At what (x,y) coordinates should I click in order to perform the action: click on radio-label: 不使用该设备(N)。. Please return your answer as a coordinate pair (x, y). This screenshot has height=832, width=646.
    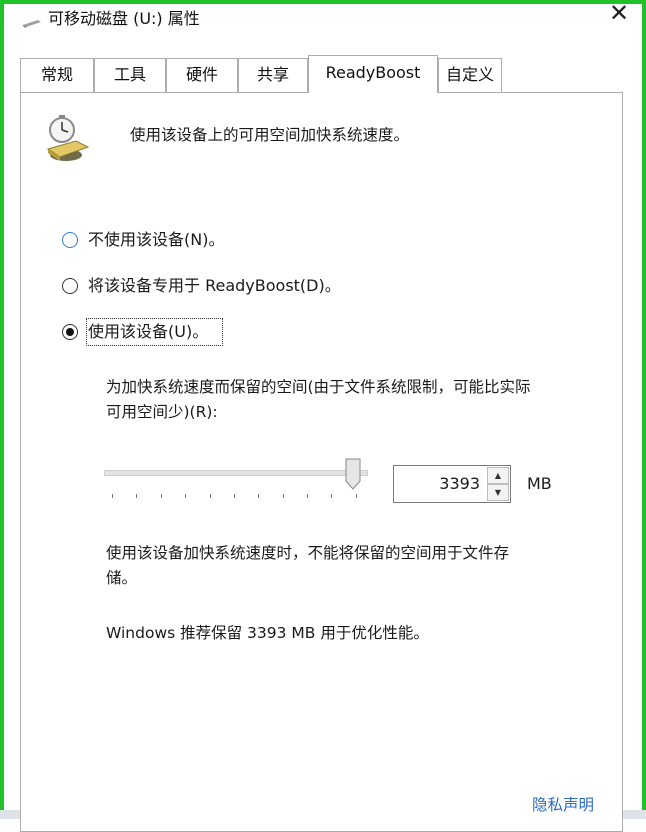
    Looking at the image, I should click on (156, 239).